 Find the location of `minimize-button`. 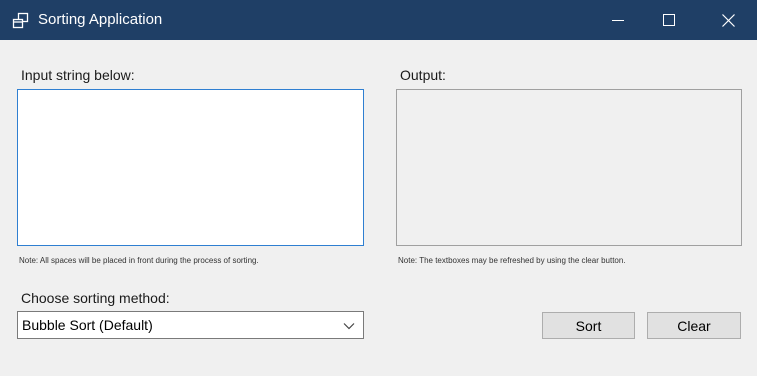

minimize-button is located at coordinates (618, 20).